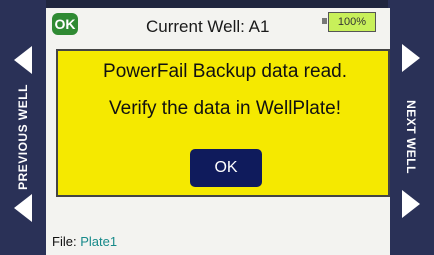  Describe the element at coordinates (225, 108) in the screenshot. I see `dialog-message-line2: Verify the data in WellPlate!` at that location.